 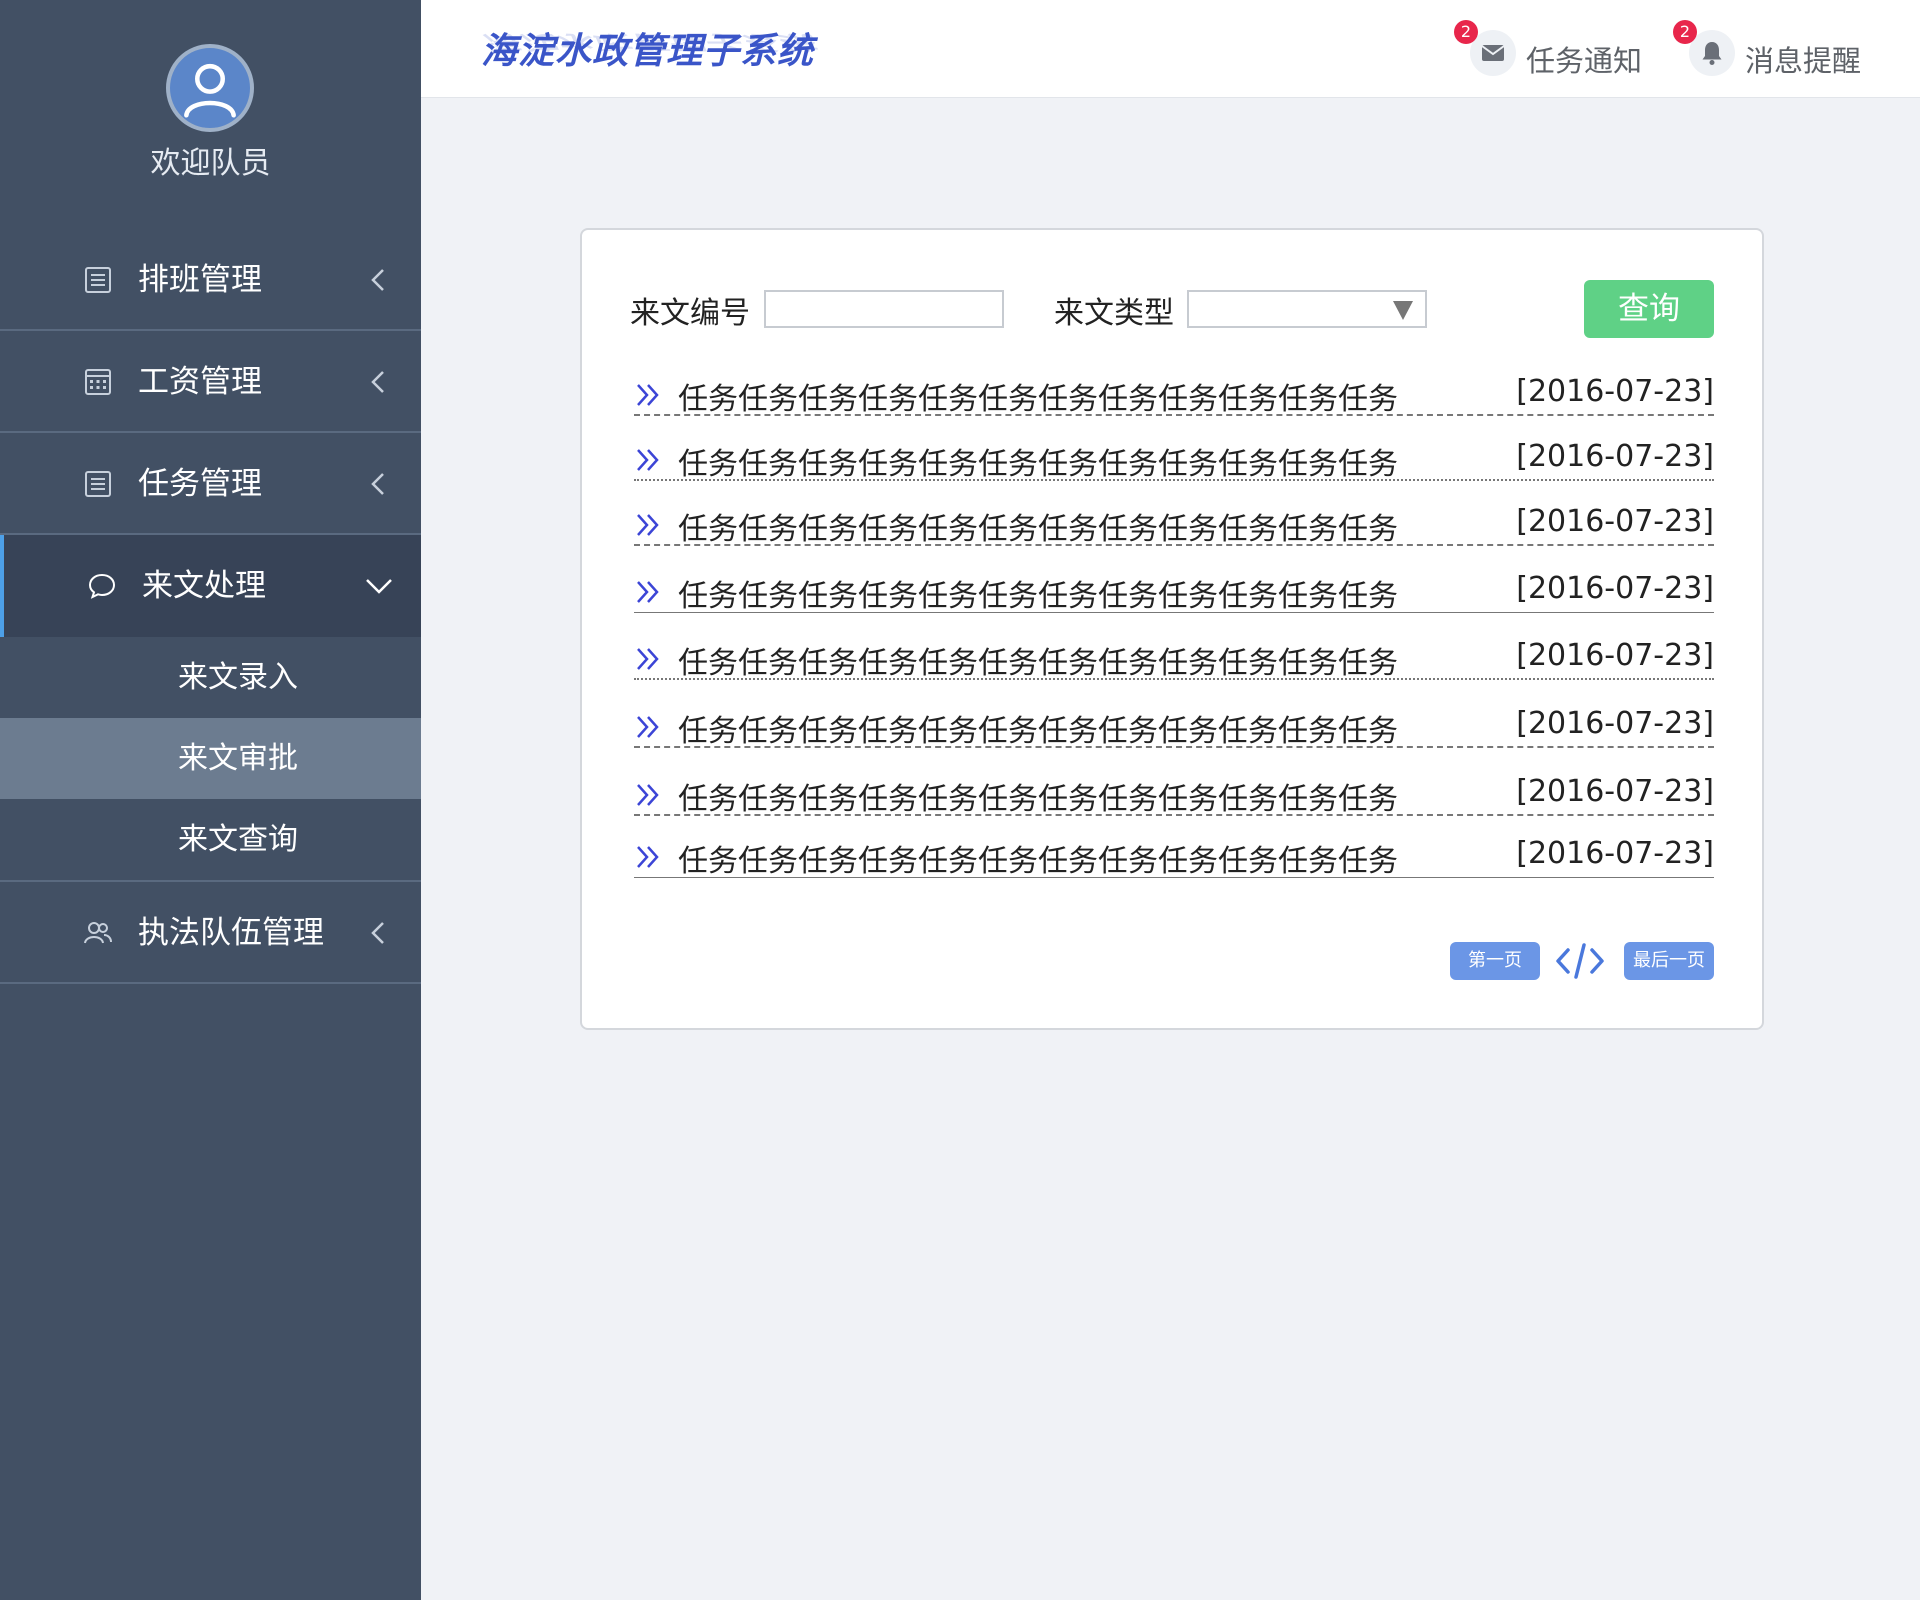 I want to click on sidebar-subitem-doc-query: 来文查询, so click(x=210, y=839).